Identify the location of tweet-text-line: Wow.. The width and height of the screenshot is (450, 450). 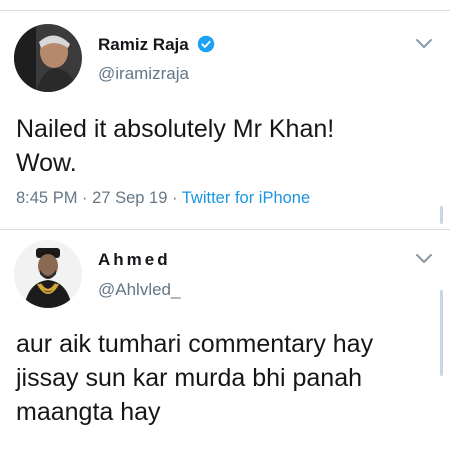
(46, 163).